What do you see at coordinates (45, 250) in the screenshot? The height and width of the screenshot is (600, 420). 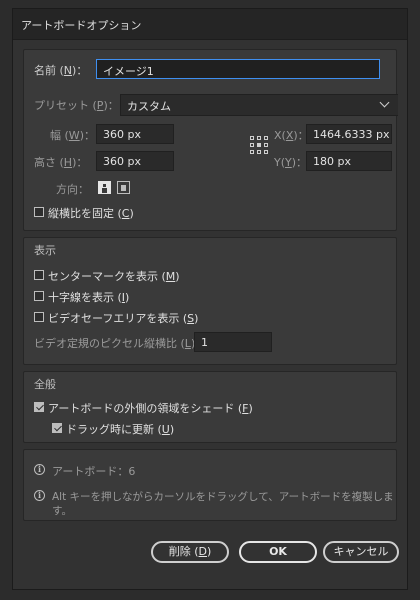 I see `display-section-title: 表示` at bounding box center [45, 250].